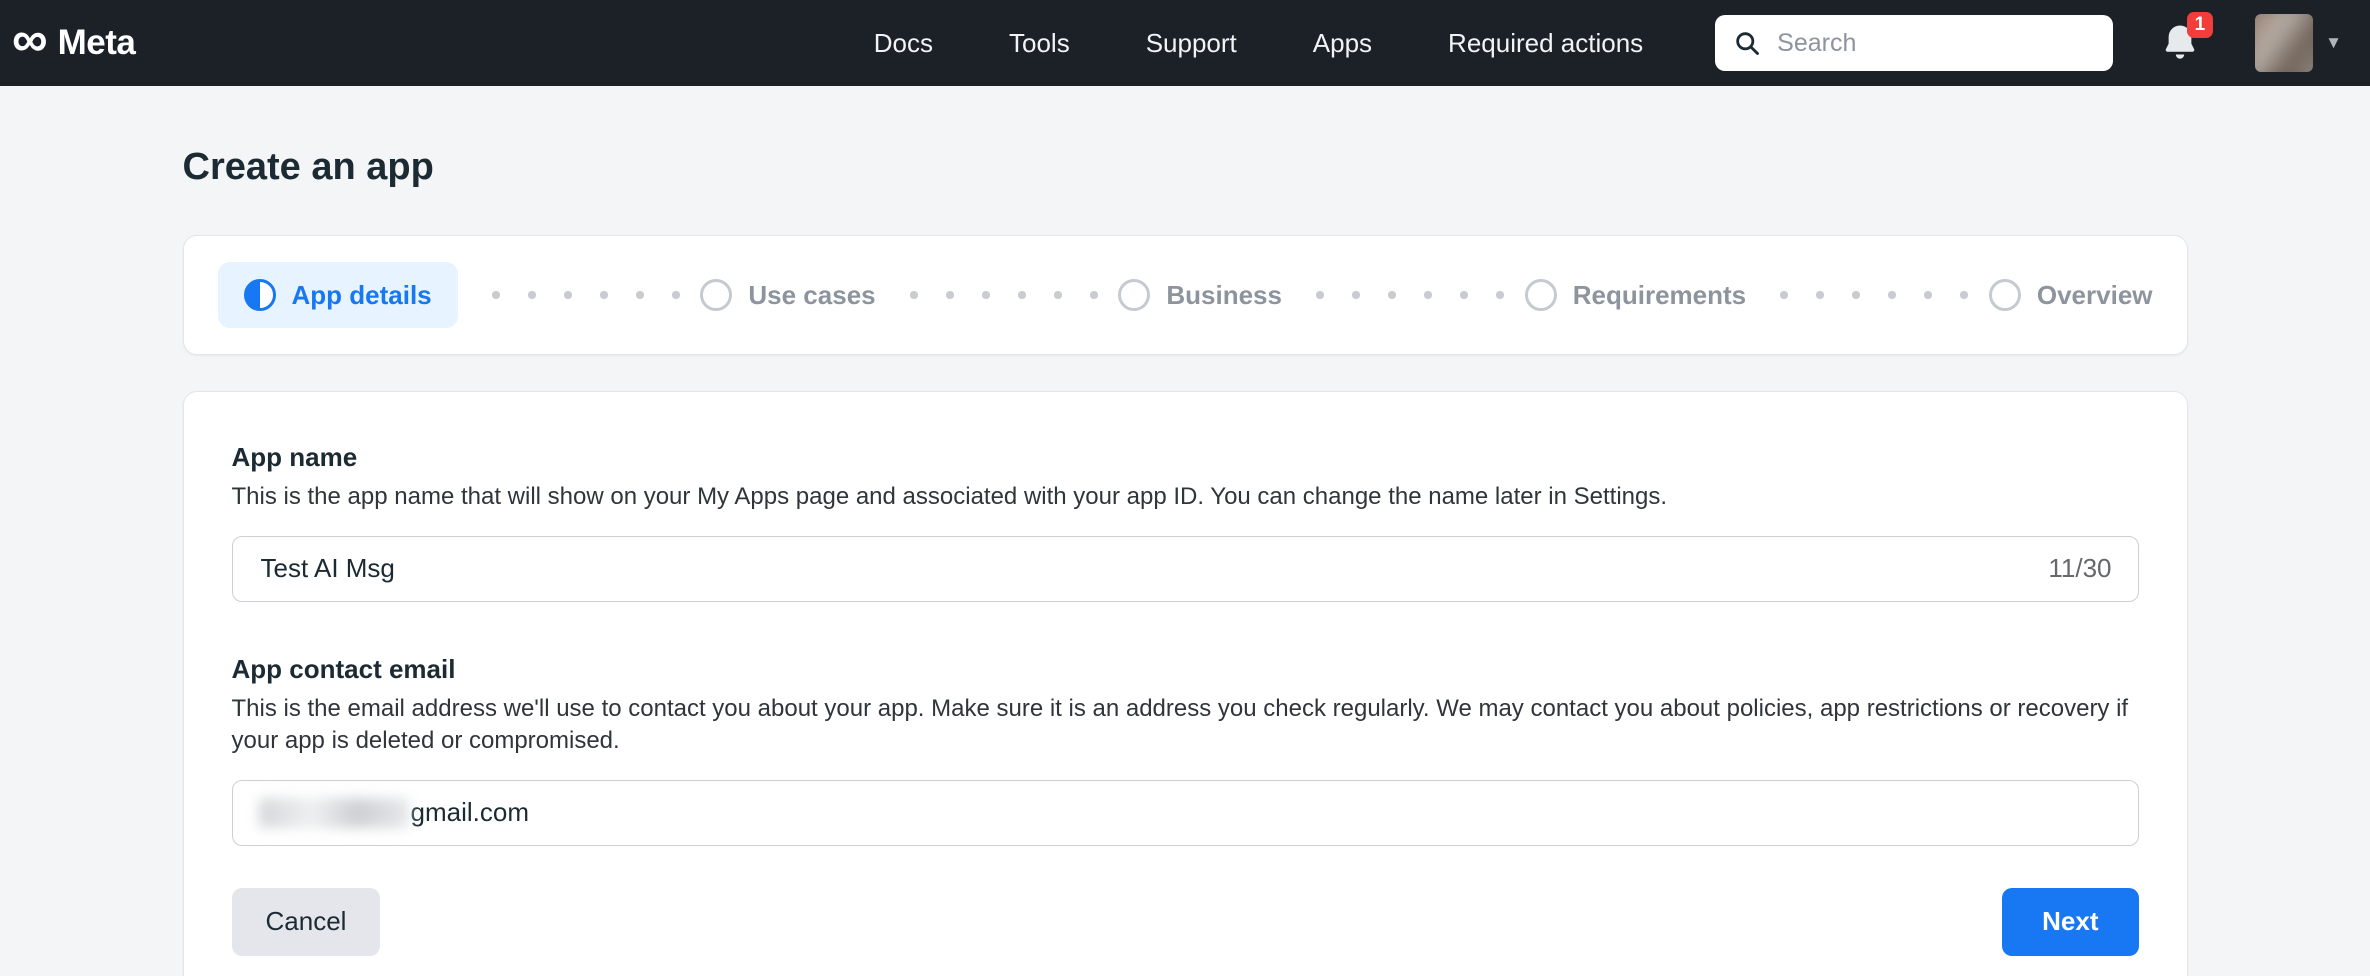 The image size is (2370, 976). Describe the element at coordinates (1342, 43) in the screenshot. I see `nav-link-apps: Apps` at that location.